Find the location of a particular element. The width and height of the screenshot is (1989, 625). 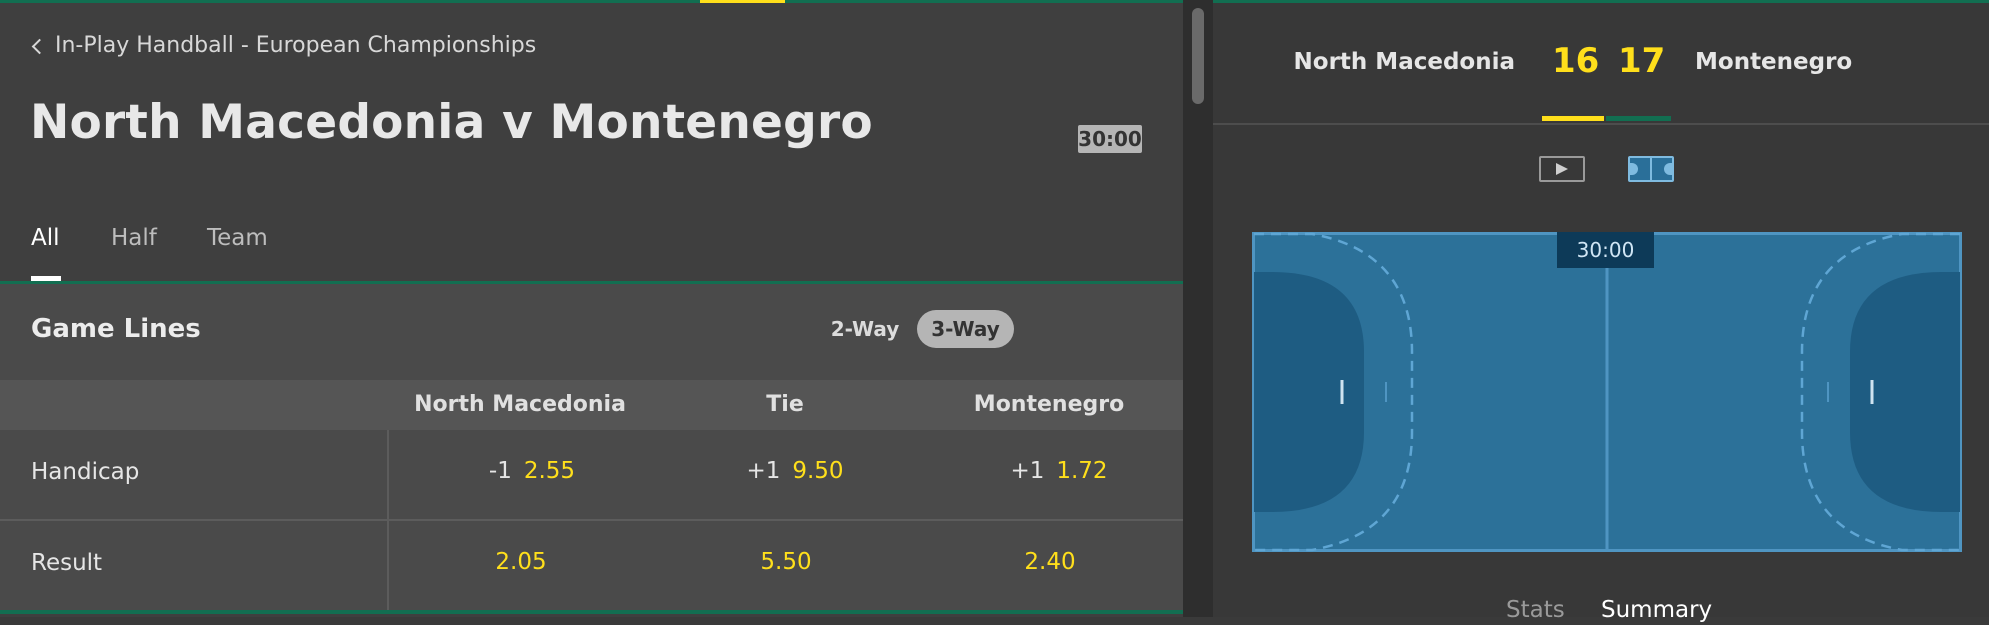

home-team-name: North Macedonia is located at coordinates (1404, 62).